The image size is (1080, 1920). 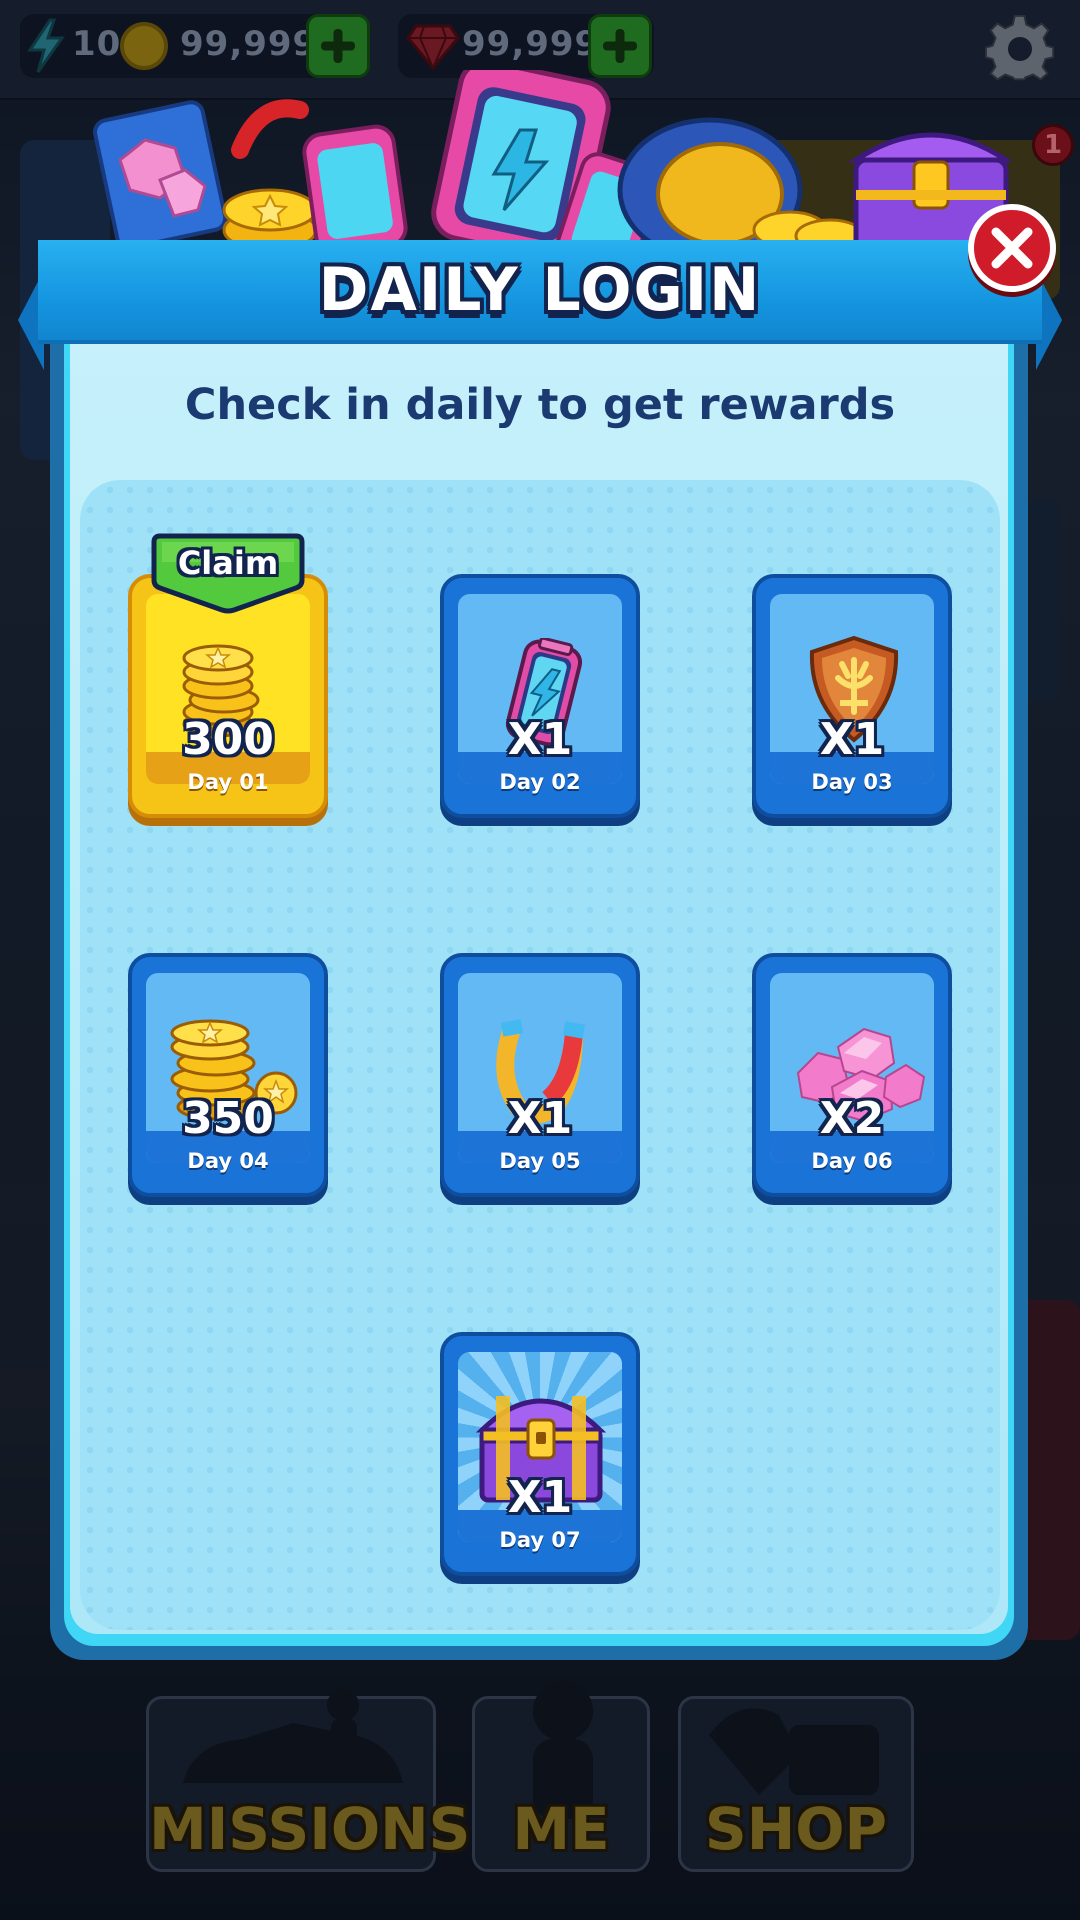 I want to click on gems-value: 99,999, so click(x=531, y=44).